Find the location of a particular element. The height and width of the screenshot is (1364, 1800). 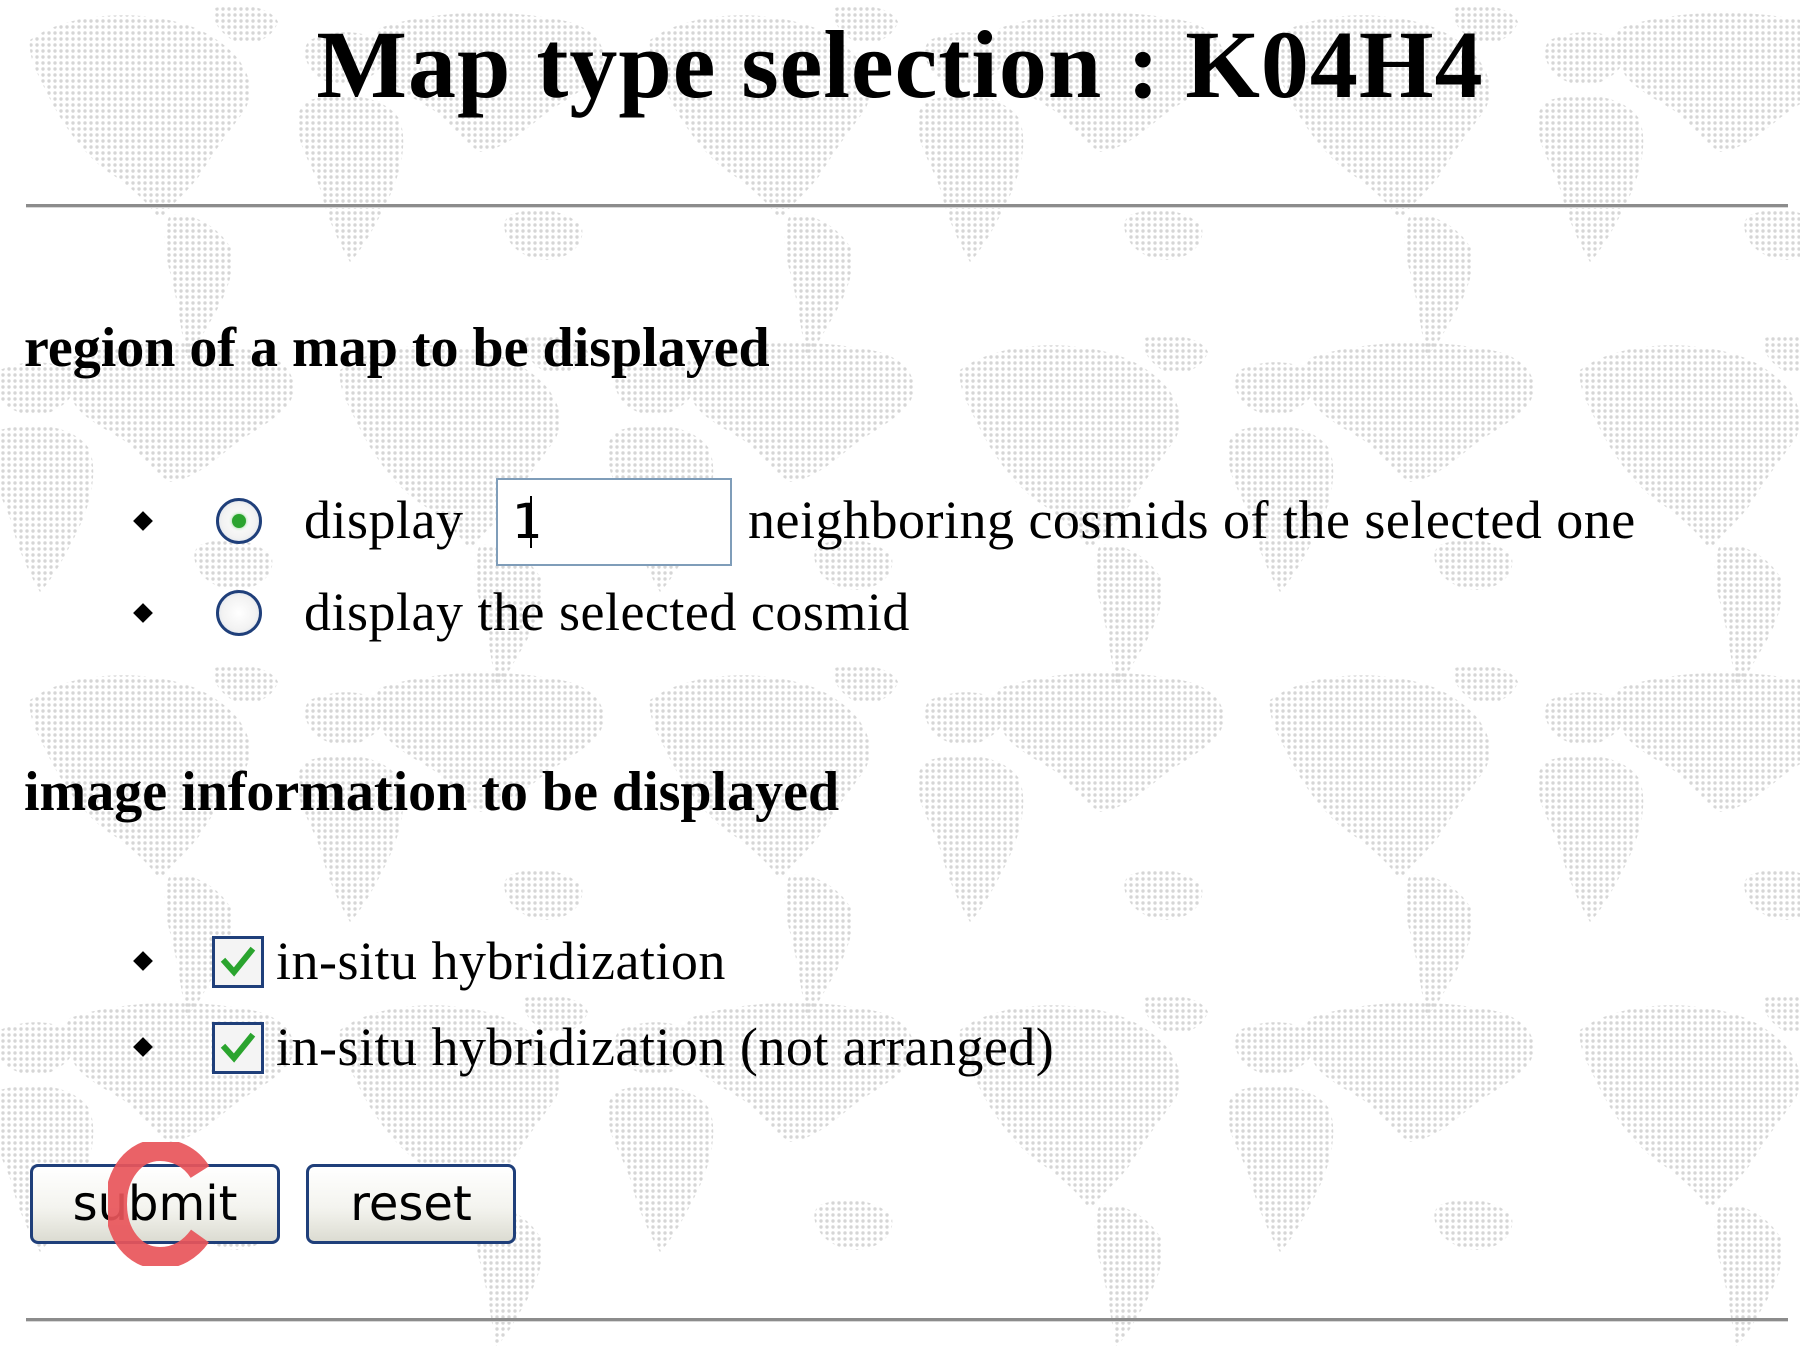

selected-cosmid-radio is located at coordinates (239, 613).